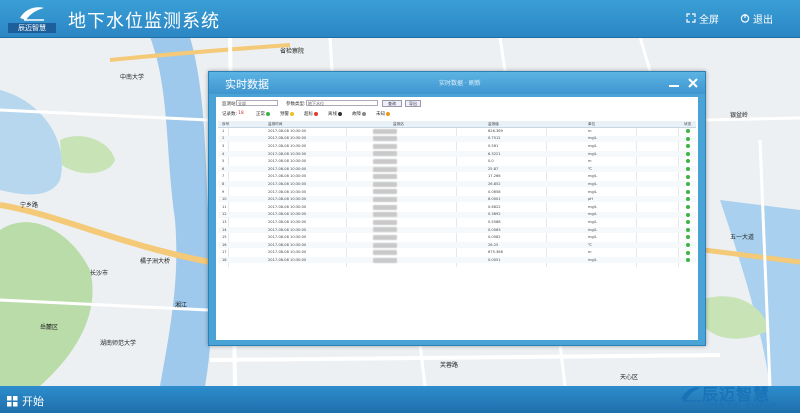  I want to click on cell-no: 17, so click(224, 252).